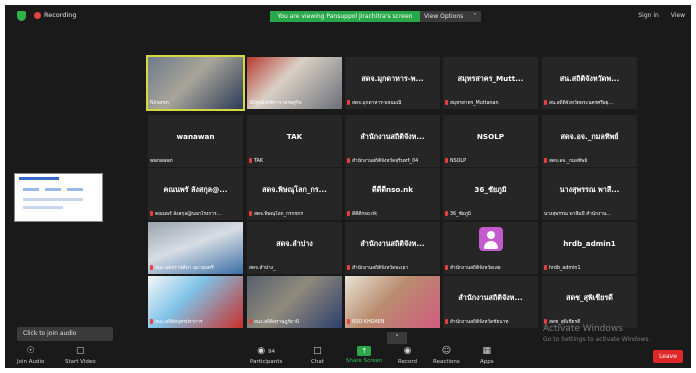 The height and width of the screenshot is (373, 696). What do you see at coordinates (60, 15) in the screenshot?
I see `recording-label: Recording` at bounding box center [60, 15].